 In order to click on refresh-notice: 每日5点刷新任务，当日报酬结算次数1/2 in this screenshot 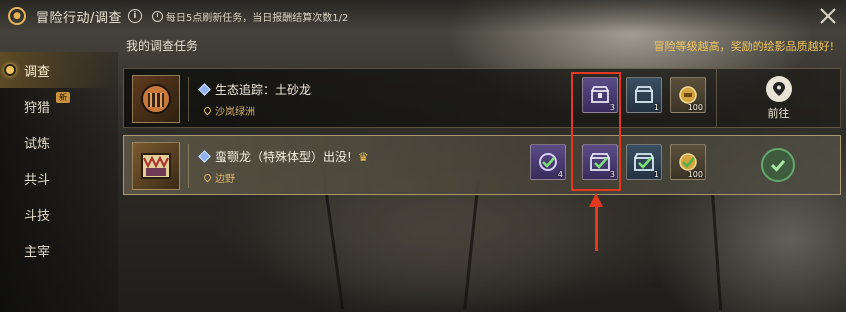, I will do `click(250, 16)`.